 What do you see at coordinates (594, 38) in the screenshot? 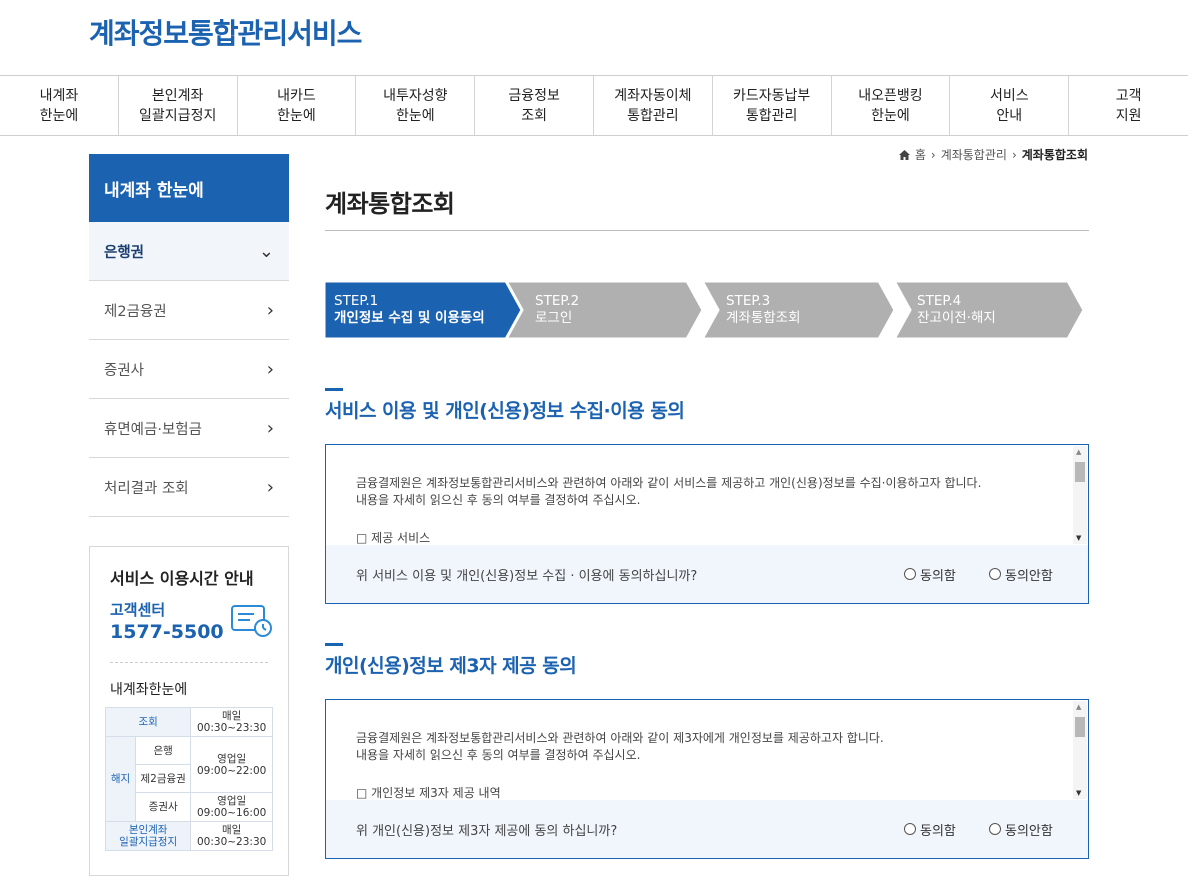
I see `site-header: 계좌정보통합관리서비스` at bounding box center [594, 38].